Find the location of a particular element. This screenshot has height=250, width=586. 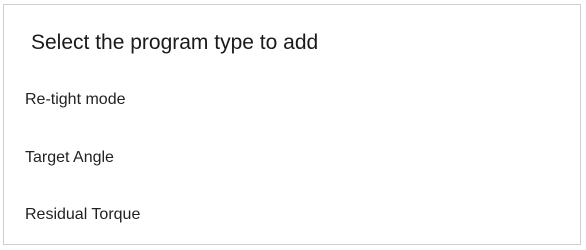

option-retight-mode: Re-tight mode is located at coordinates (290, 100).